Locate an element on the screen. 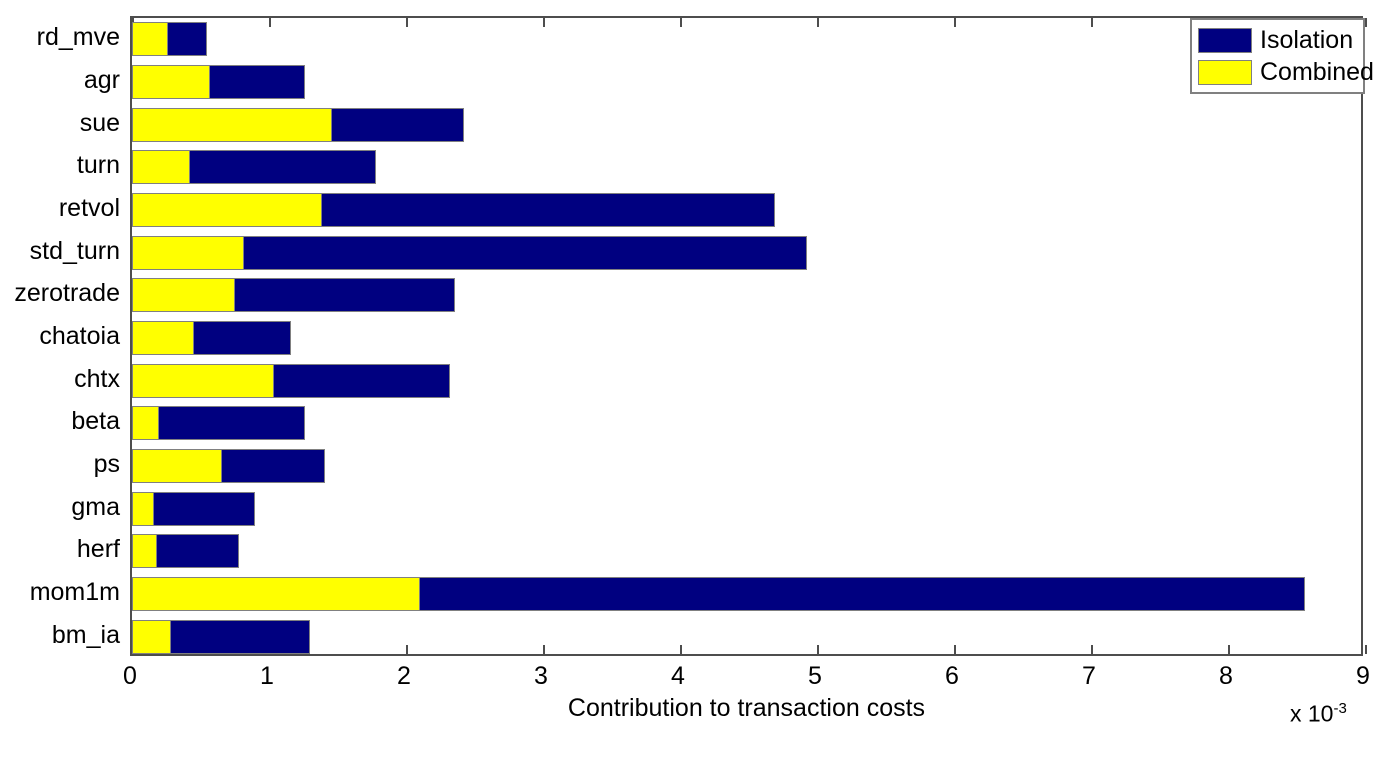 This screenshot has width=1381, height=759. legend-item-combined: Combined is located at coordinates (1286, 72).